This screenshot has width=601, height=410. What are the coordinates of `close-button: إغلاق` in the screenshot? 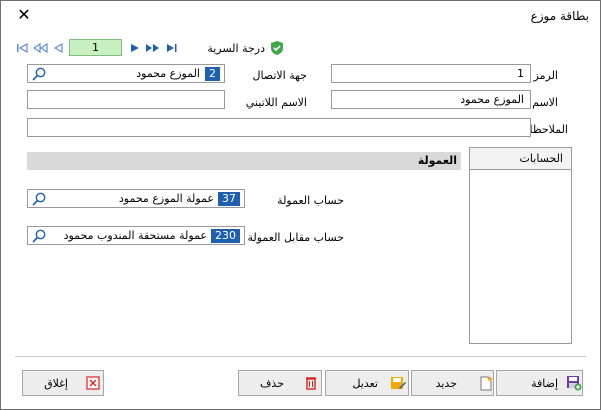 It's located at (63, 383).